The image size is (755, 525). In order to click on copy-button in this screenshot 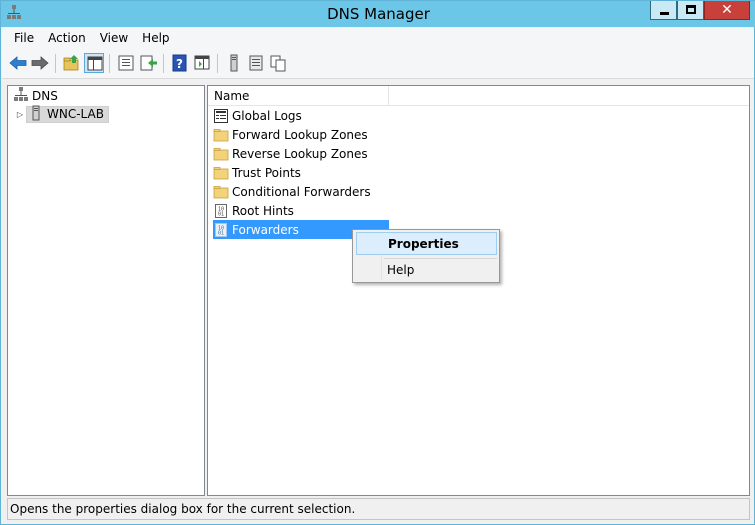, I will do `click(278, 63)`.